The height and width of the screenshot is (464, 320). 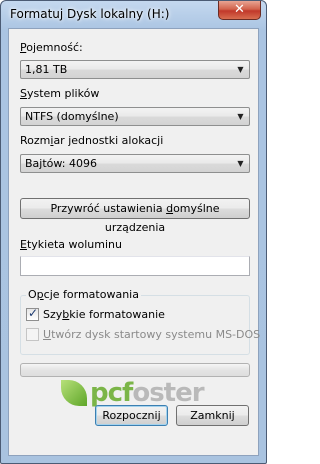 I want to click on filesystem-select: NTFS (domyślne) ▼, so click(x=135, y=116).